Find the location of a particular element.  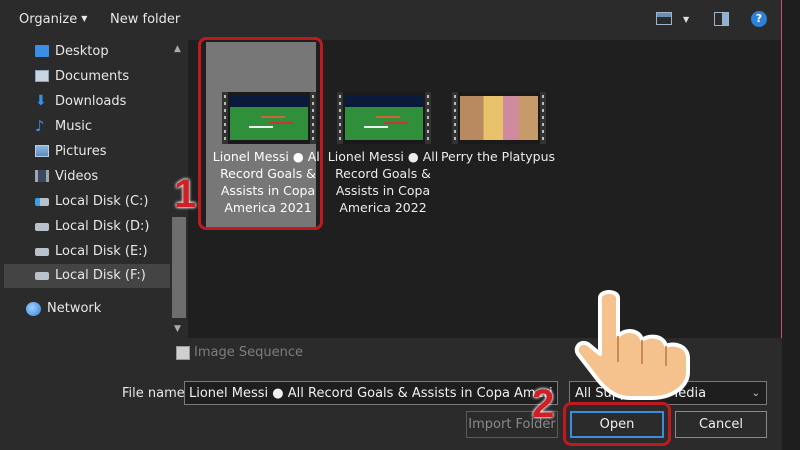

nav-item-local-disk-d: Local Disk (D:) is located at coordinates (87, 227).